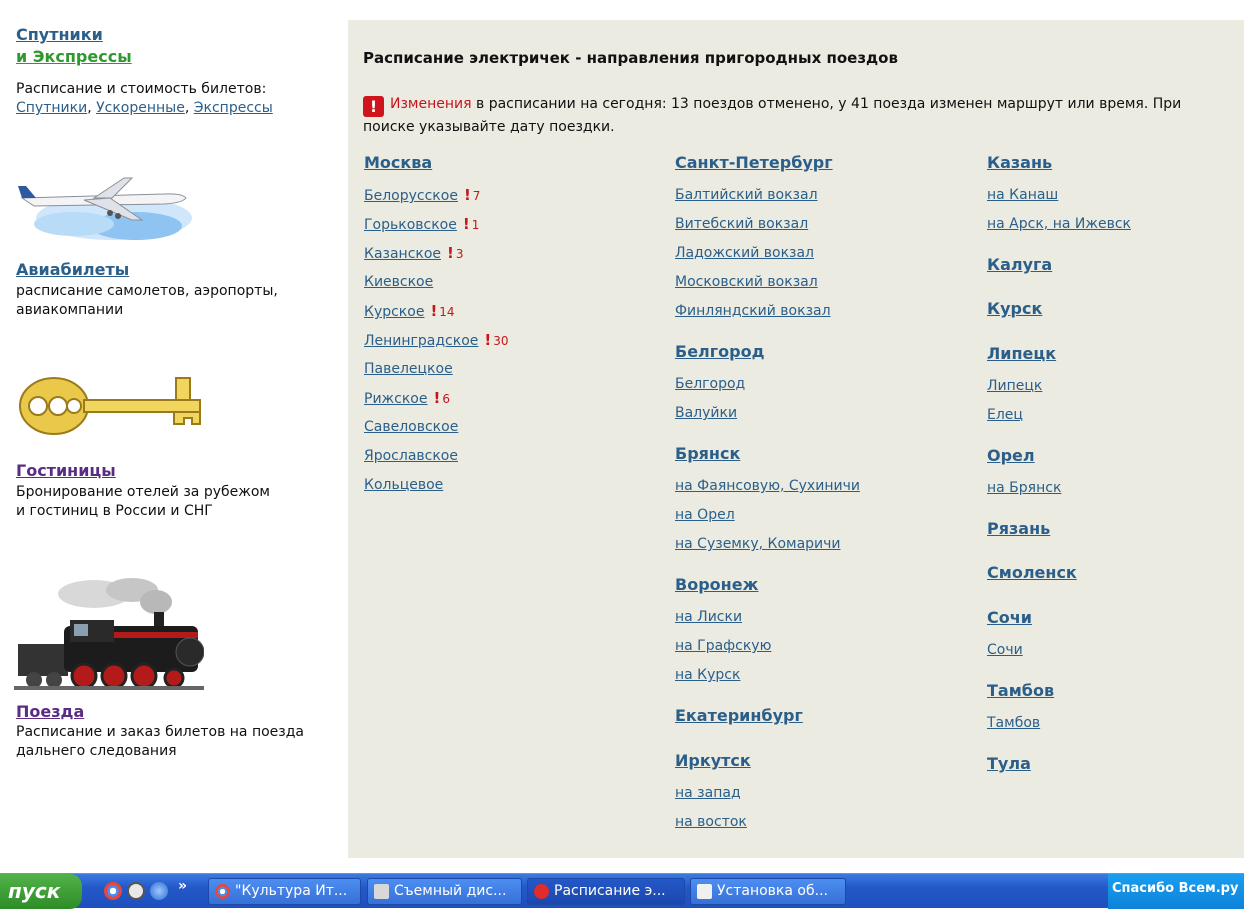 Image resolution: width=1244 pixels, height=909 pixels. I want to click on city-moskva: Москва, so click(514, 163).